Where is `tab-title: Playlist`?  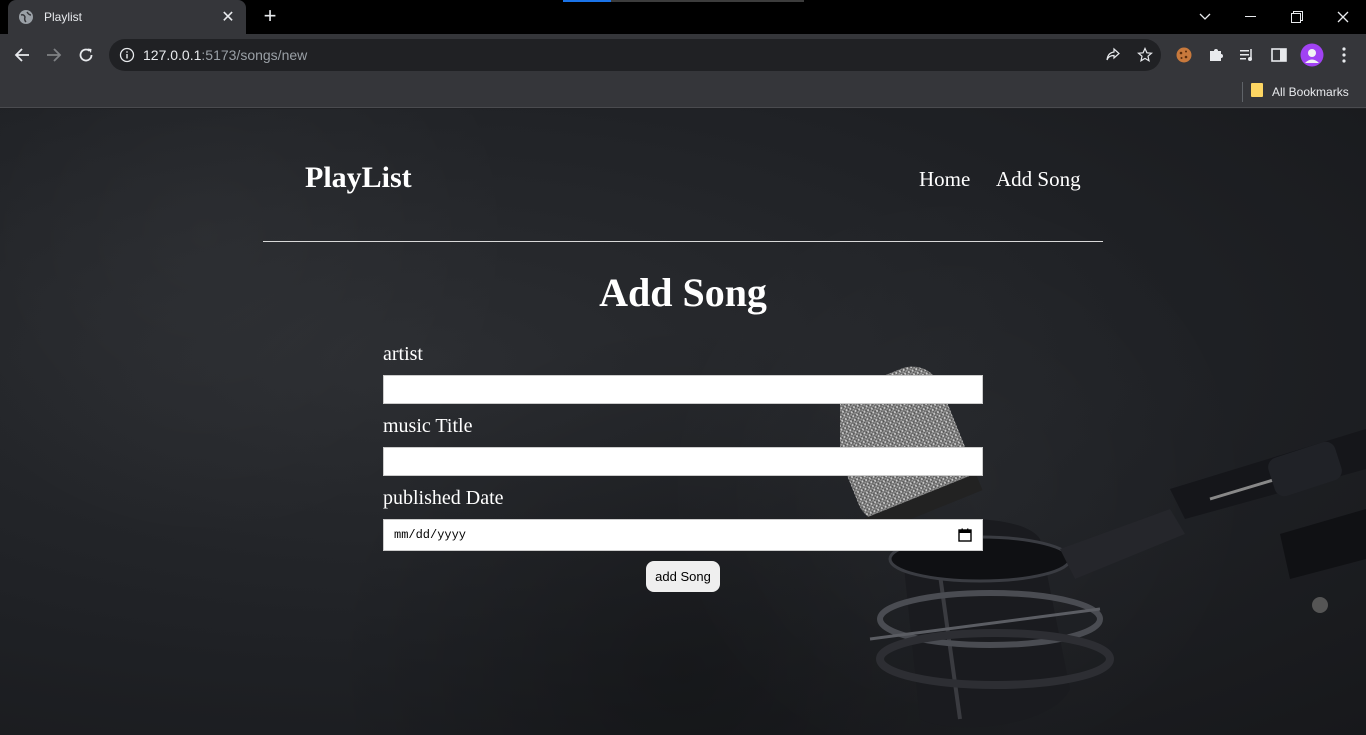 tab-title: Playlist is located at coordinates (63, 17).